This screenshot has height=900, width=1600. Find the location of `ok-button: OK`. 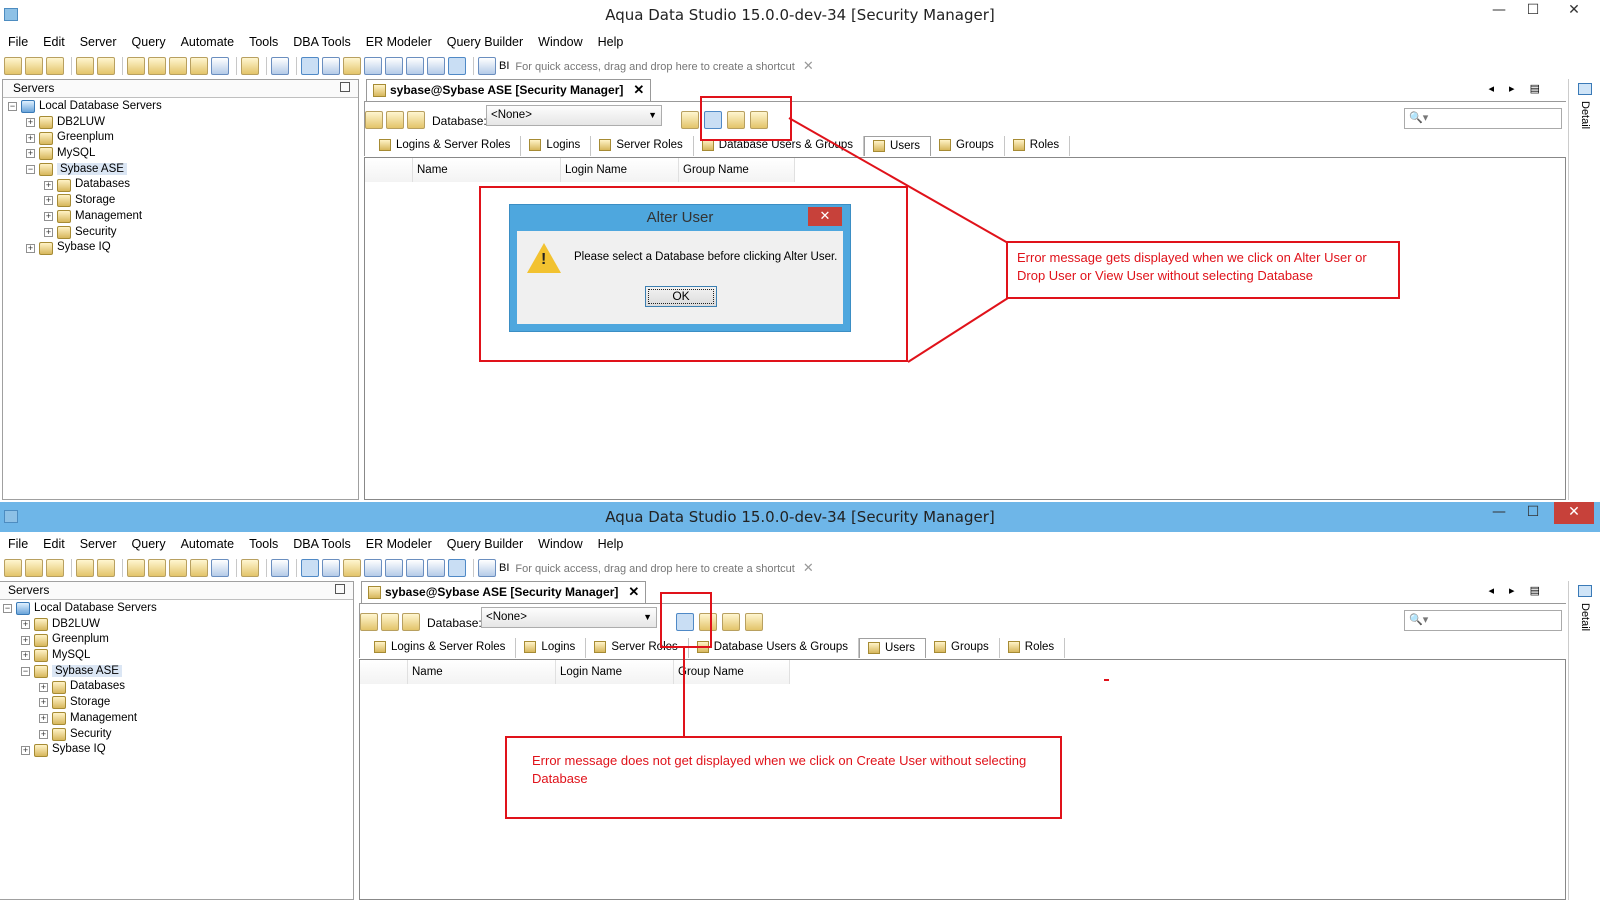

ok-button: OK is located at coordinates (681, 296).